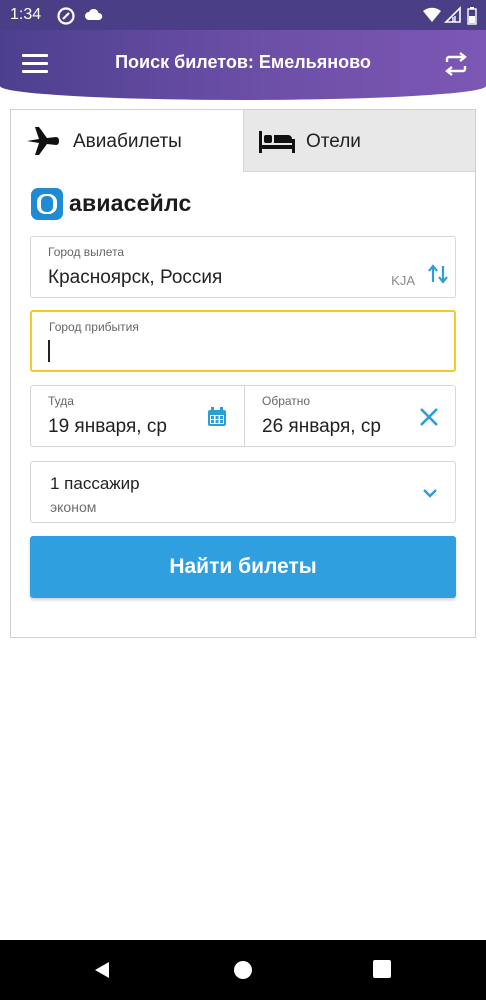  I want to click on app-header: Поиск билетов: Емельяново, so click(243, 65).